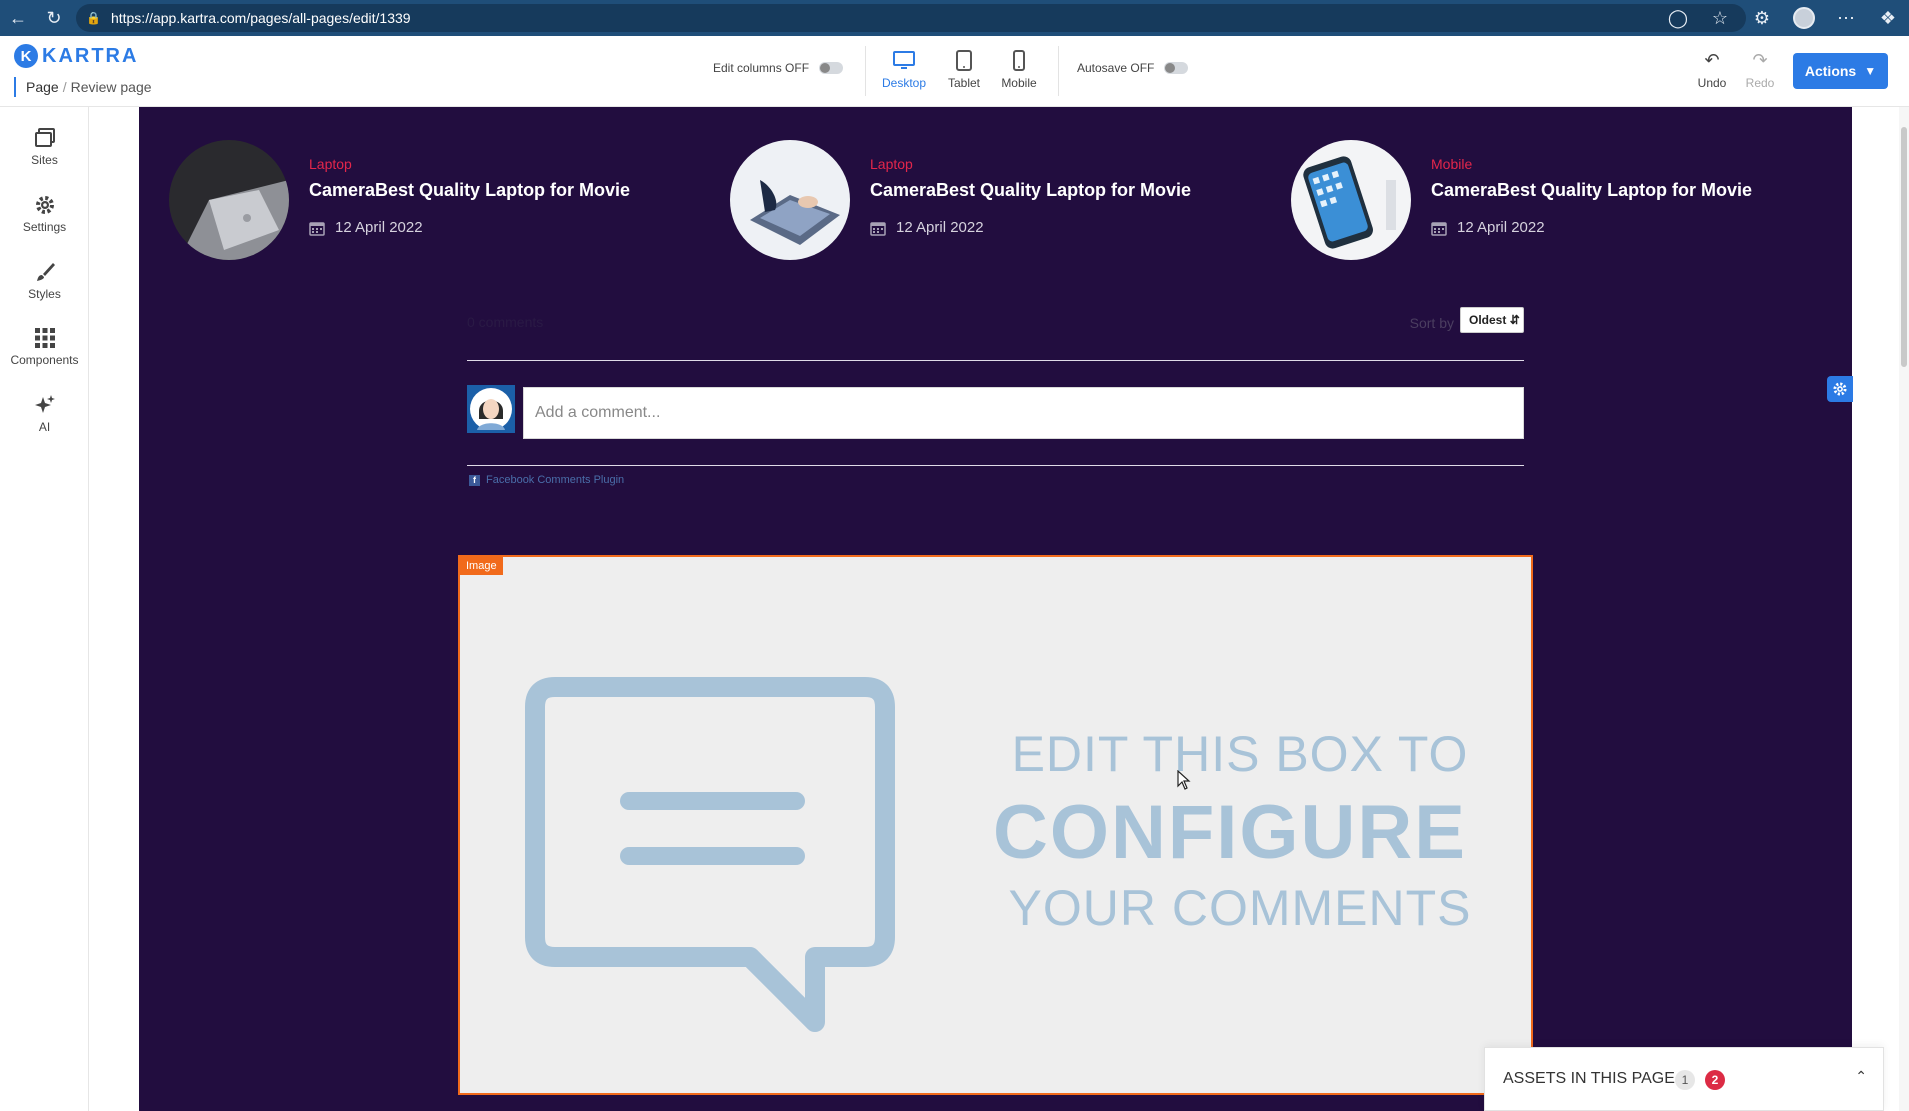  I want to click on sidebar-item-ai: AI, so click(44, 414).